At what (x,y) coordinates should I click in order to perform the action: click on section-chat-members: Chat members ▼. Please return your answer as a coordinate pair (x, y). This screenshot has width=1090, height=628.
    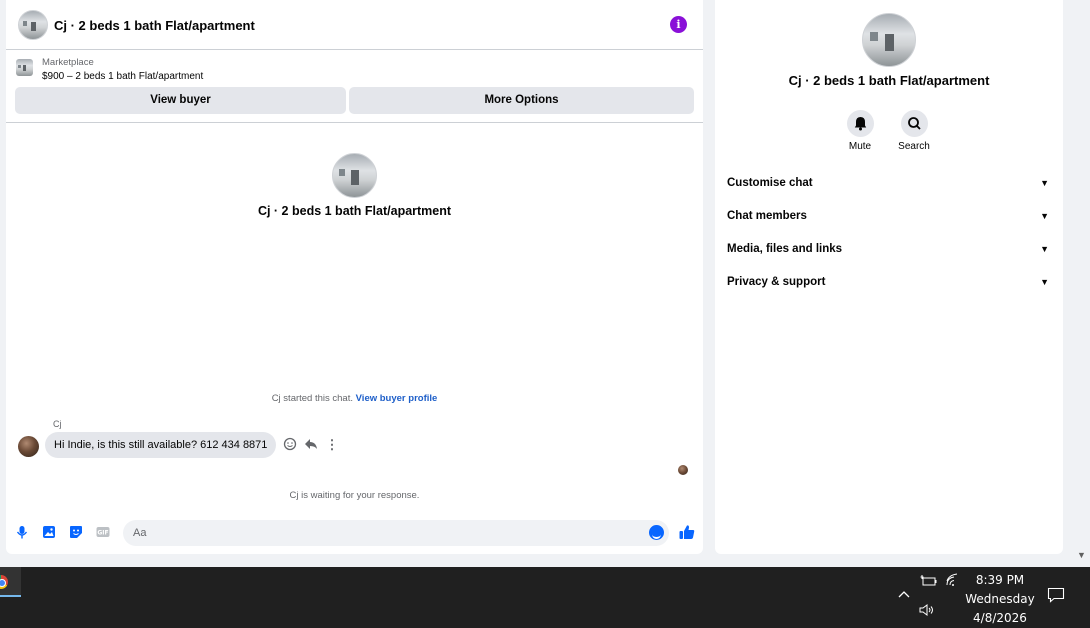
    Looking at the image, I should click on (890, 216).